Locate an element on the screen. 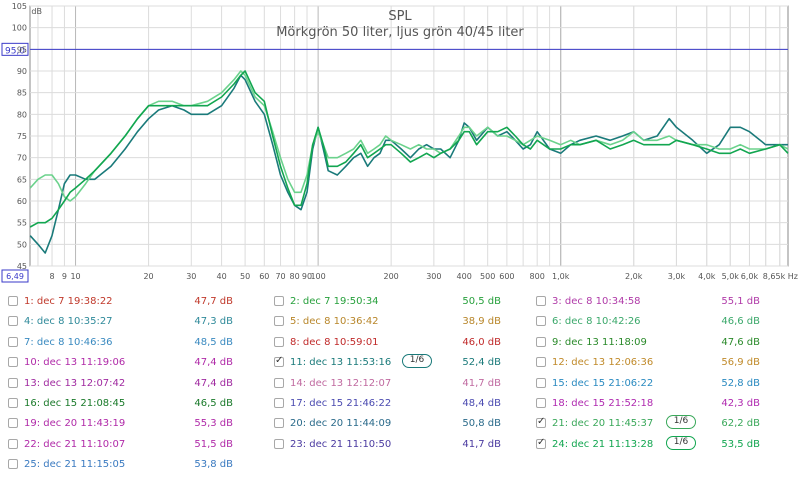  measurement-item: 4: dec 8 10:35:27 47,3 dB is located at coordinates (133, 323).